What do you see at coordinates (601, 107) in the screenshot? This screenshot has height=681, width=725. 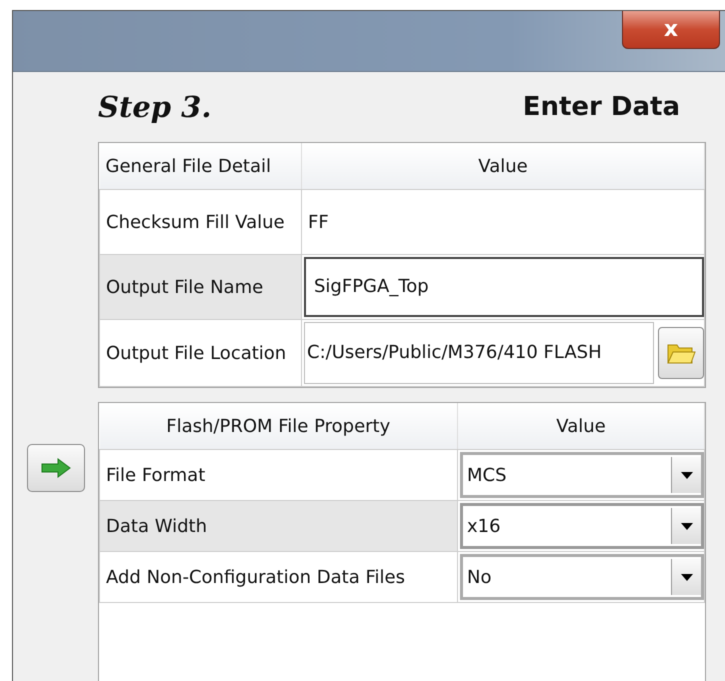 I see `step-title: Enter Data` at bounding box center [601, 107].